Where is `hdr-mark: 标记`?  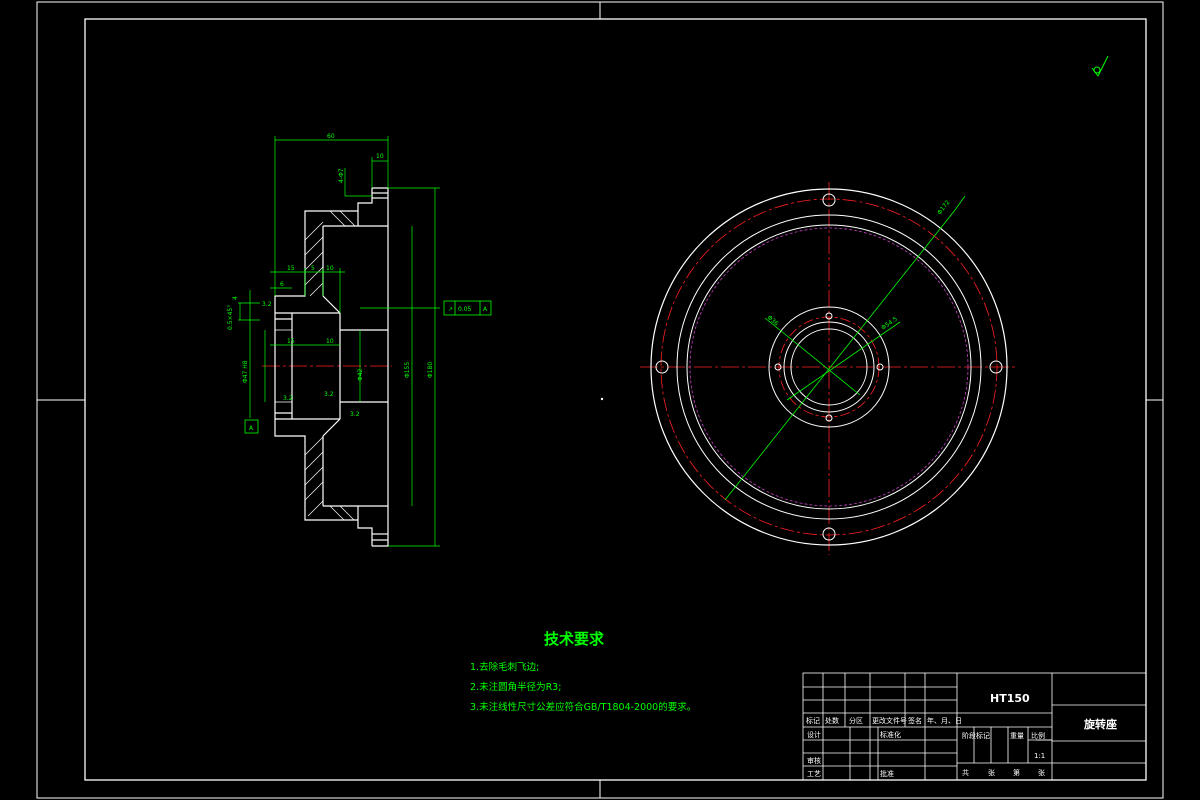 hdr-mark: 标记 is located at coordinates (813, 720).